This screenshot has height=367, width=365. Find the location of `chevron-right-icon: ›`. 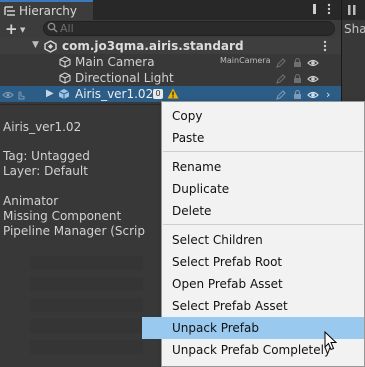

chevron-right-icon: › is located at coordinates (328, 94).